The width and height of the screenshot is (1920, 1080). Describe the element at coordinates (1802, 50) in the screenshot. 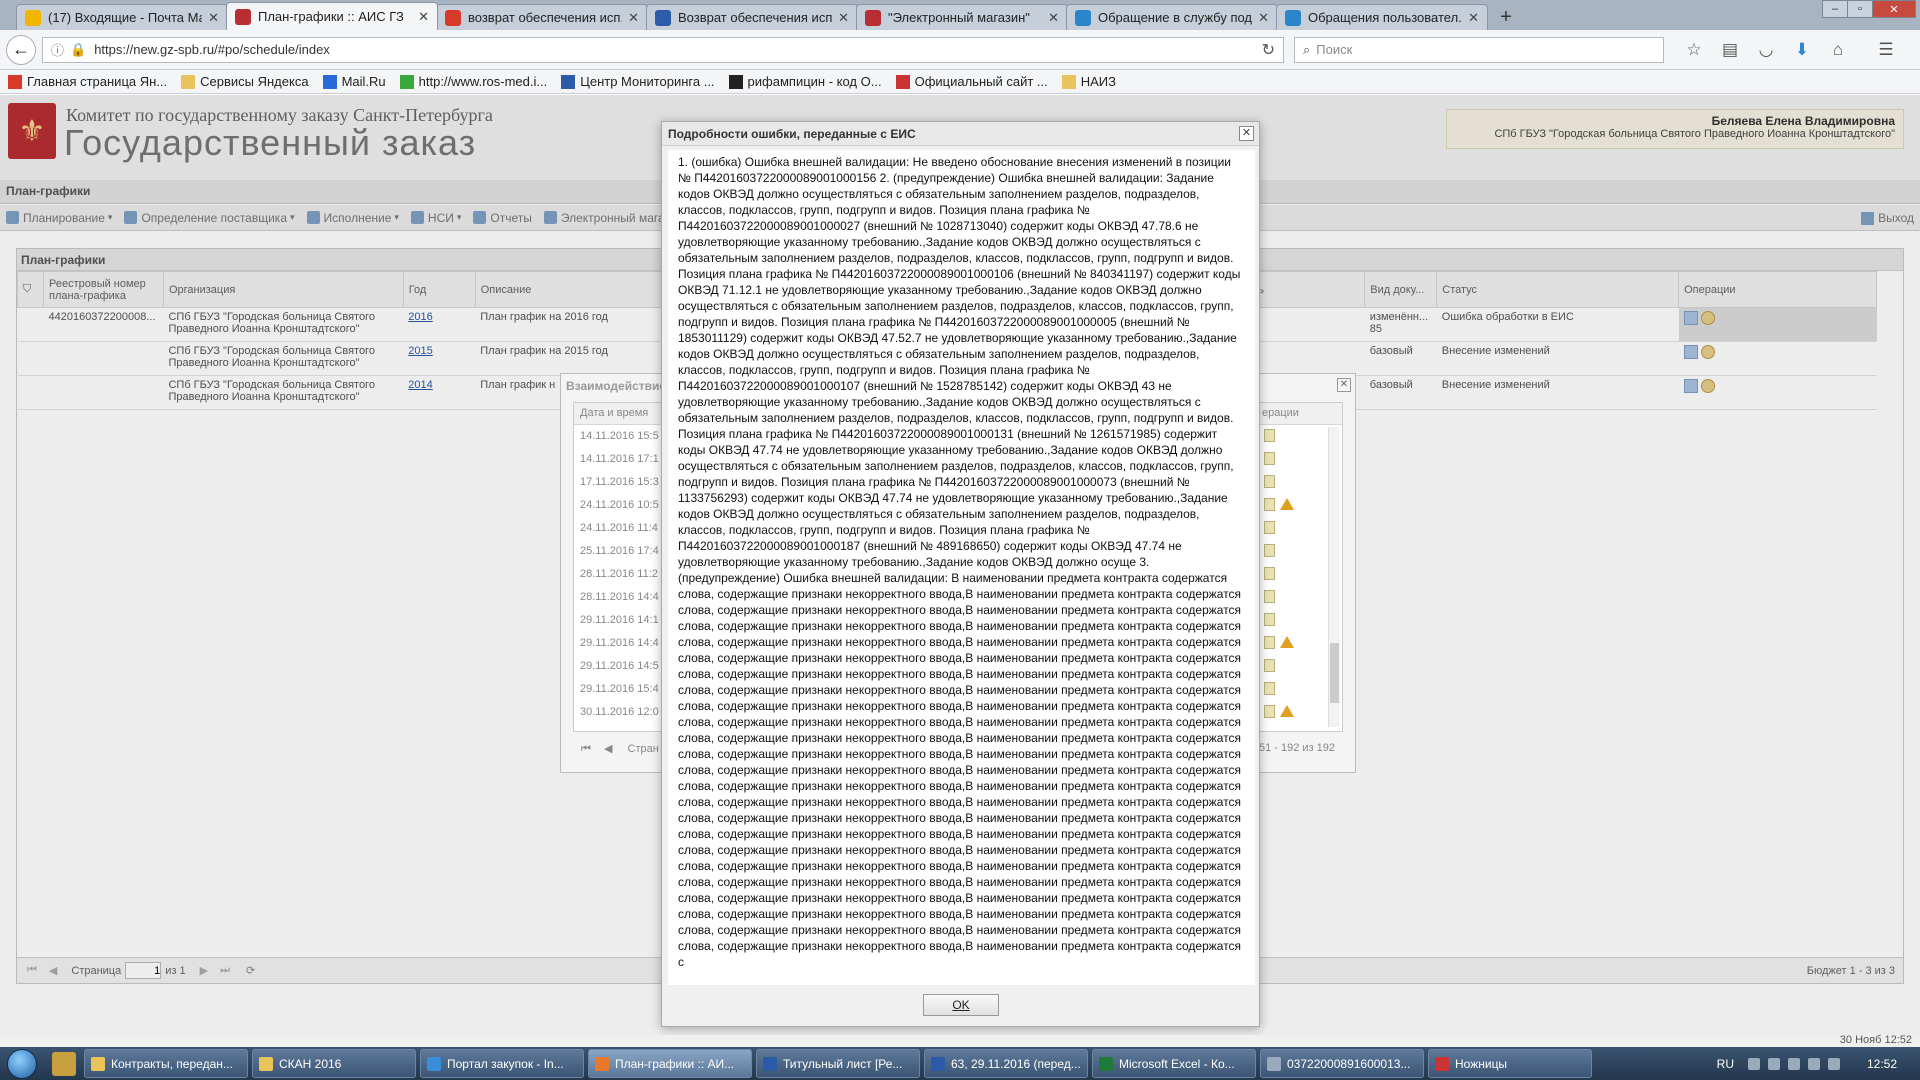

I see `download-icon: ⬇` at that location.